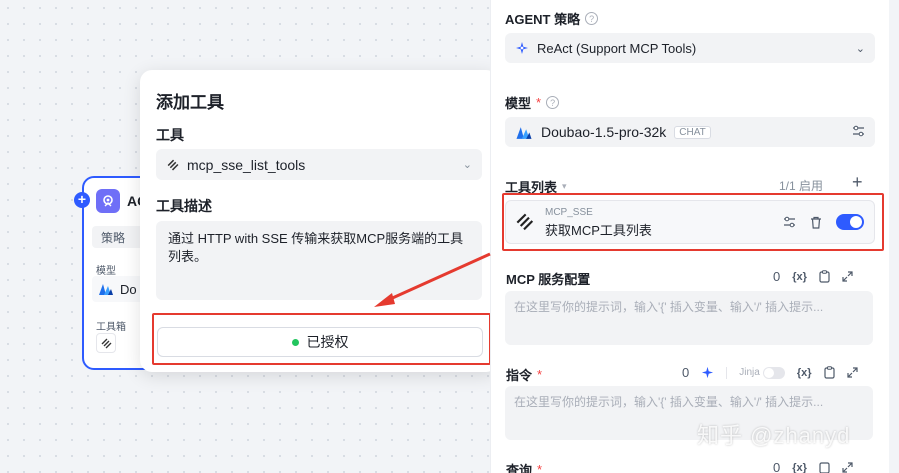 The height and width of the screenshot is (473, 899). I want to click on tool-description: 通过 HTTP with SSE 传输来获取MCP服务端的工具列表。, so click(319, 260).